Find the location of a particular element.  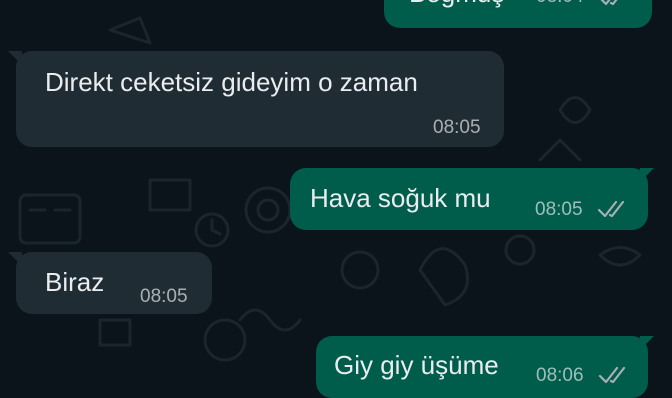

box-doodle-icon is located at coordinates (170, 195).